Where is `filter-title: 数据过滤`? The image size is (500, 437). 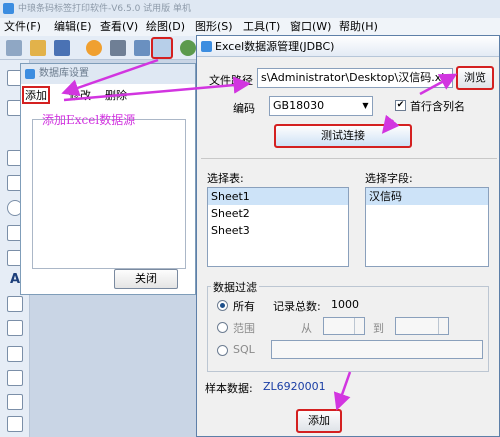
filter-title: 数据过滤 is located at coordinates (235, 287).